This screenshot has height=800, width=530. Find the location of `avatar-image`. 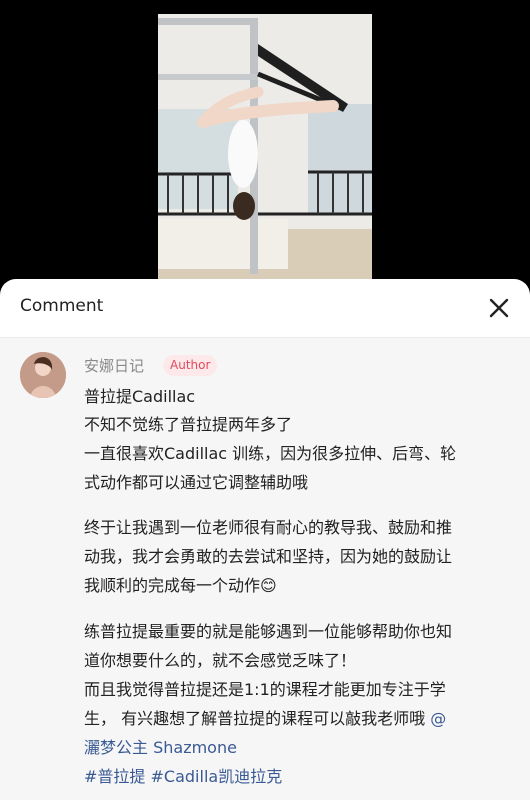

avatar-image is located at coordinates (43, 375).